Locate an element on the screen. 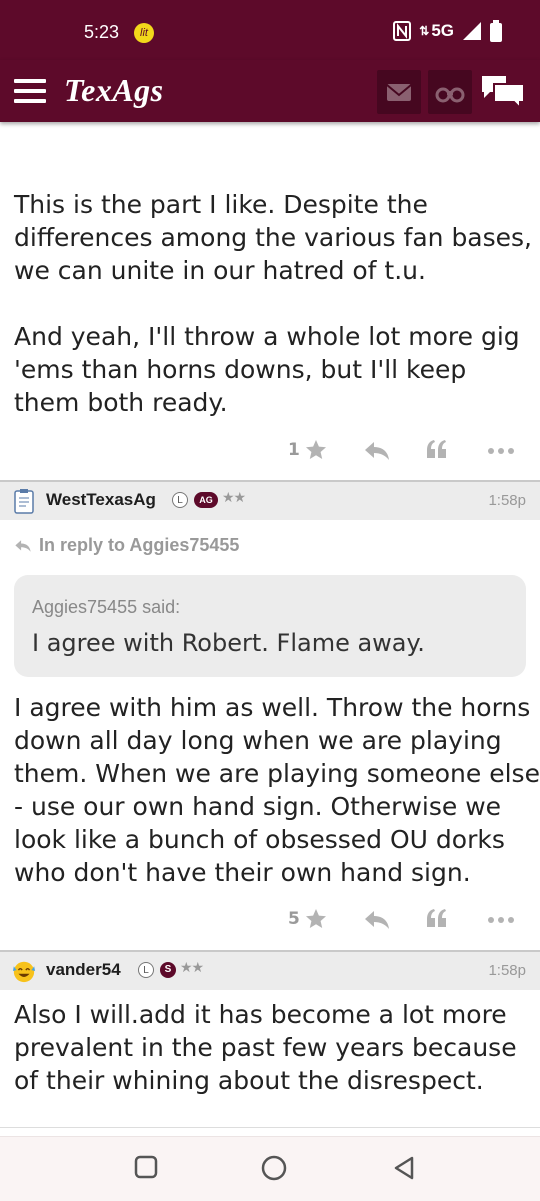 Image resolution: width=540 pixels, height=1201 pixels. in-reply-link: In reply to Aggies75455 is located at coordinates (126, 545).